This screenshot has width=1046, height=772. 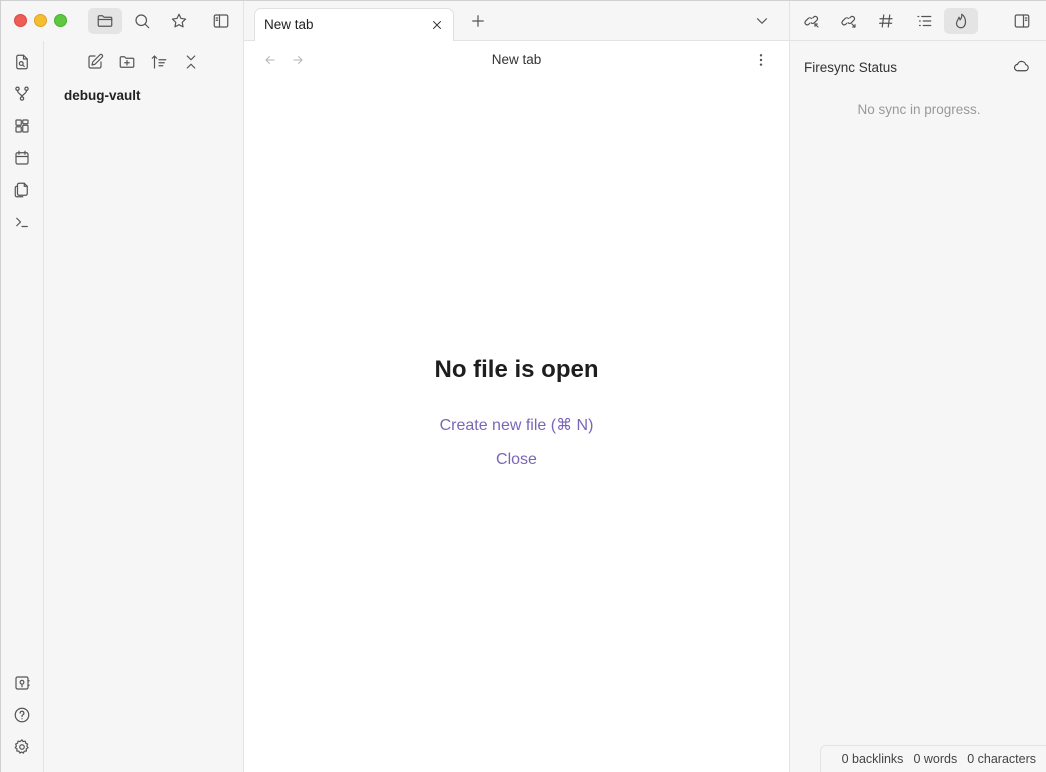 I want to click on right-sidebar-toggle-icon, so click(x=1022, y=21).